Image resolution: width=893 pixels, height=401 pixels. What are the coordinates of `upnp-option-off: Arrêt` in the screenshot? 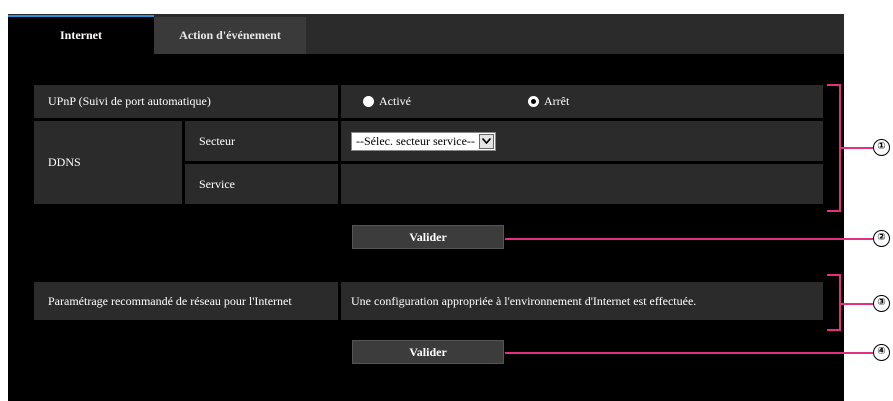 It's located at (548, 101).